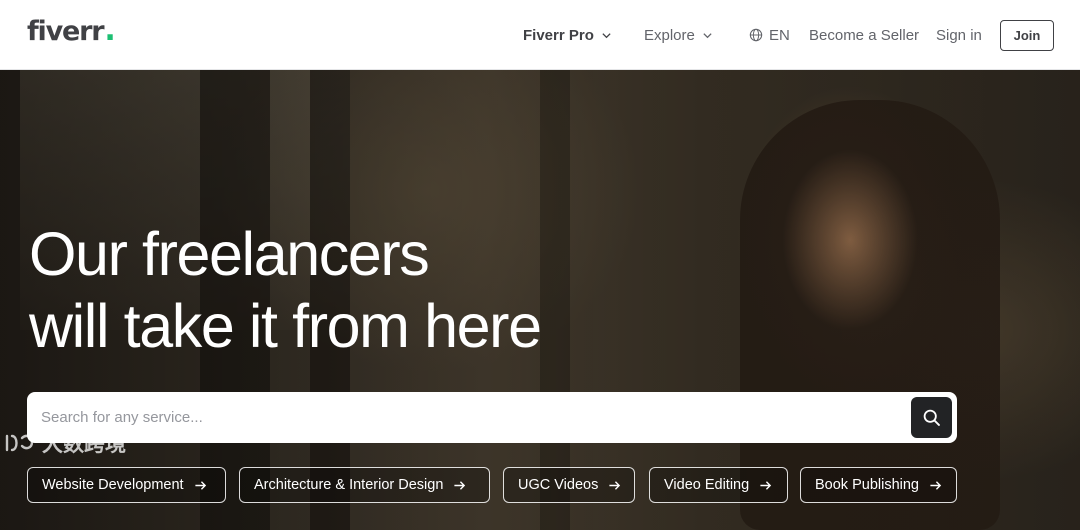 Image resolution: width=1080 pixels, height=530 pixels. I want to click on chip-video-editing: Video Editing, so click(718, 485).